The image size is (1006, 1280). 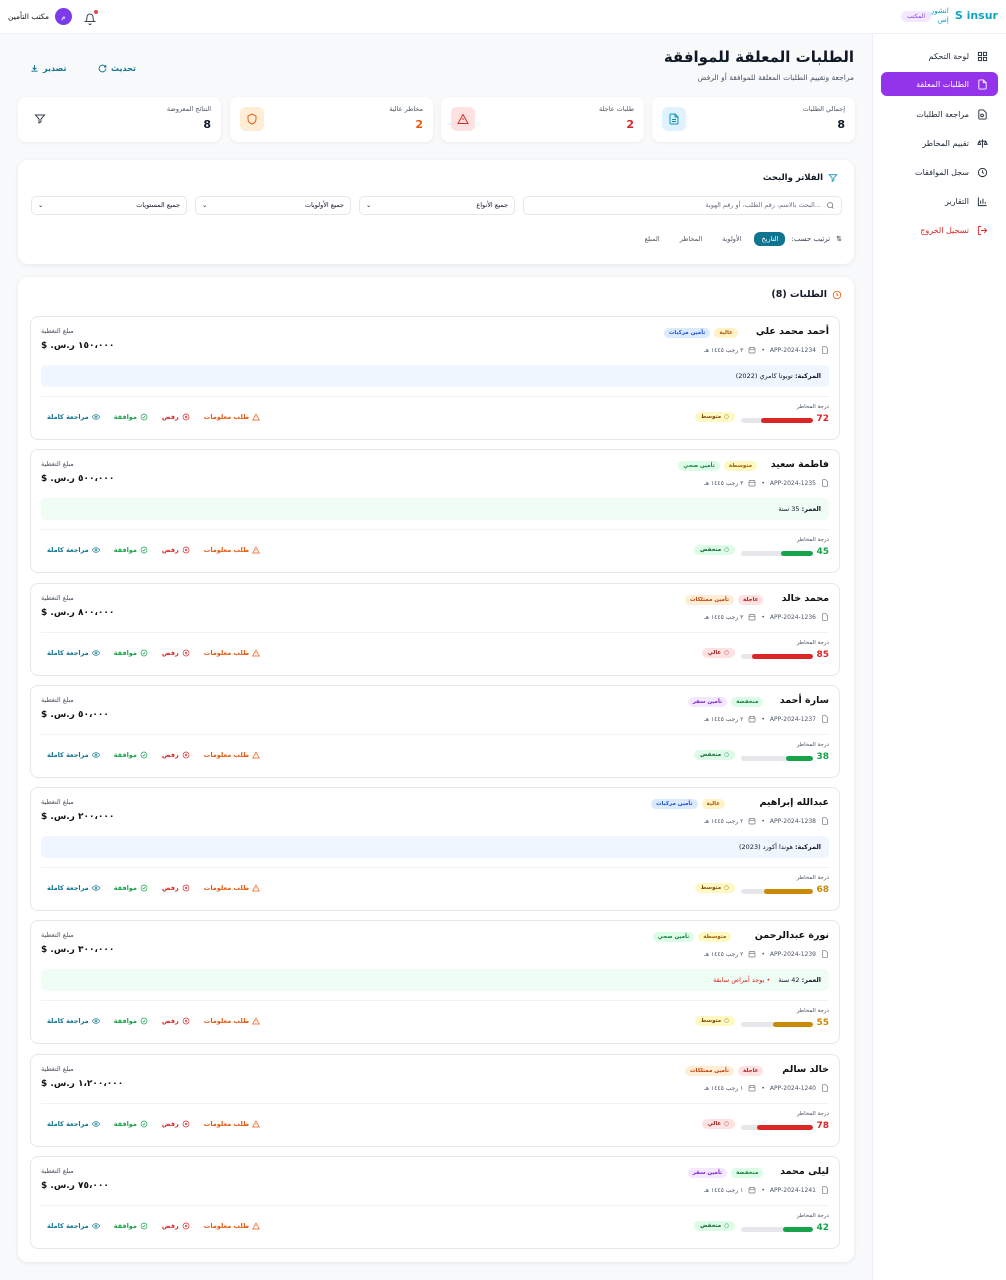 I want to click on eye-icon, so click(x=95, y=653).